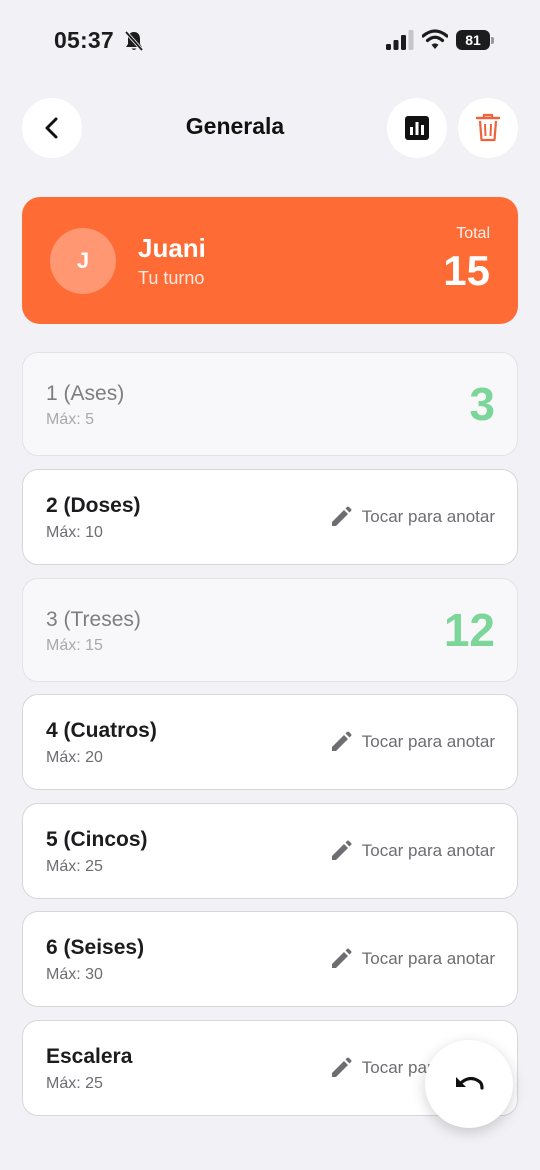  I want to click on cellular-signal-icon, so click(400, 40).